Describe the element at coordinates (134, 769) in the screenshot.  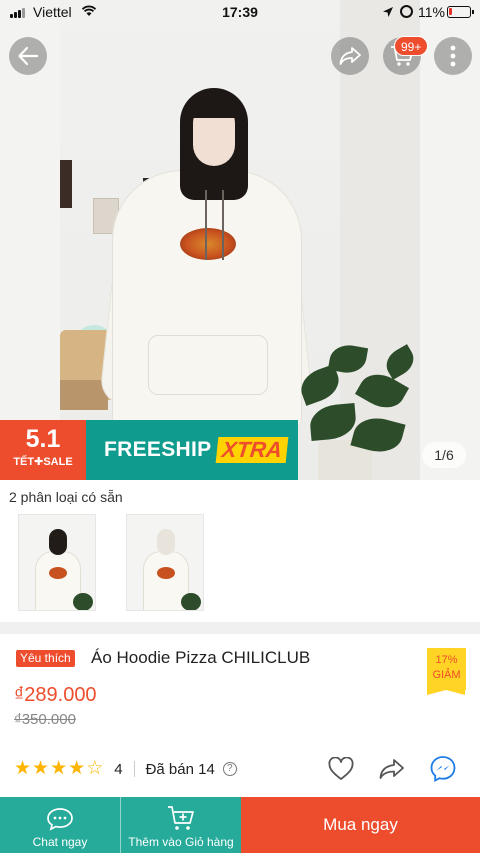
I see `divider` at that location.